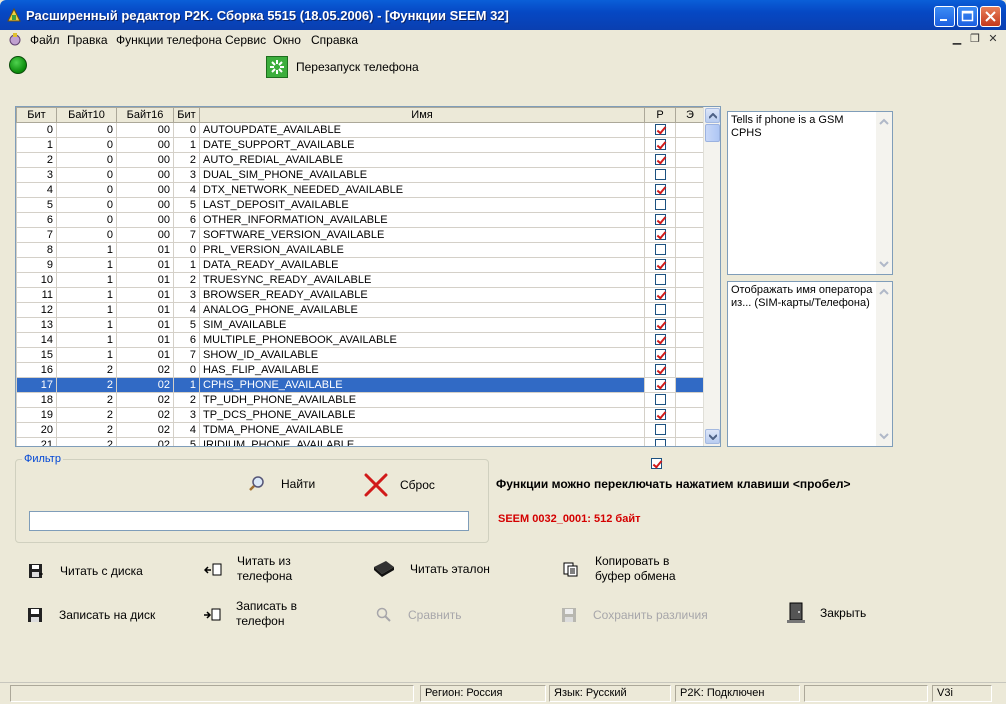 This screenshot has width=1006, height=704. I want to click on table-row: 0 0 00 0 AUTOUPDATE_AVAILABLE, so click(360, 130).